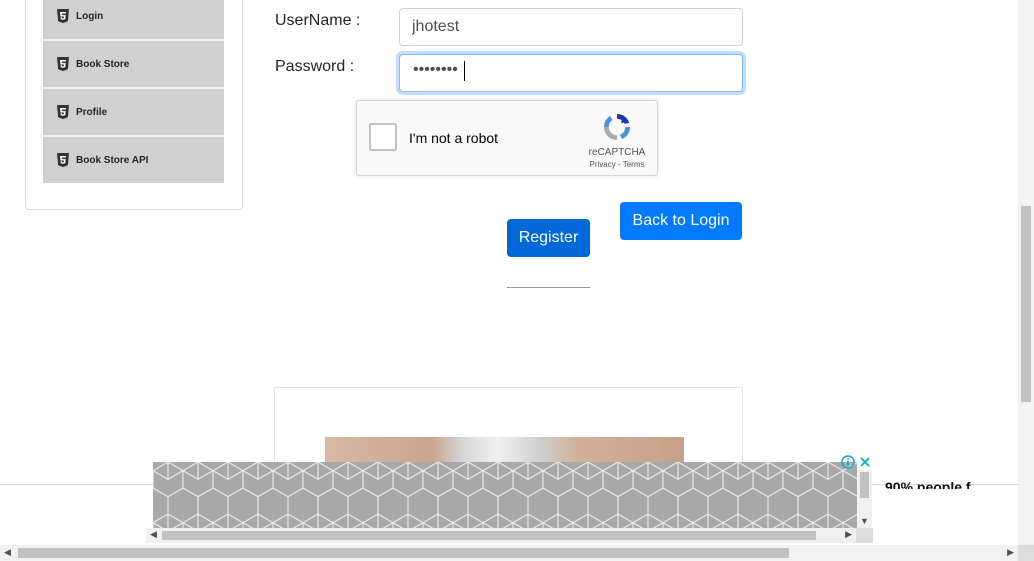 The image size is (1034, 561). What do you see at coordinates (864, 499) in the screenshot?
I see `ad-vertical-scrollbar: ▼` at bounding box center [864, 499].